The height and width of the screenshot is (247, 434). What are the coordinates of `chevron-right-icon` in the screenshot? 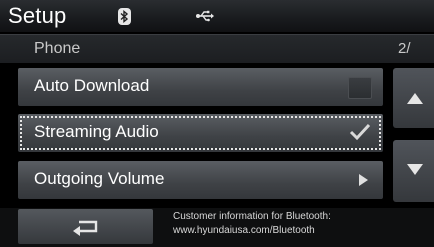 It's located at (363, 180).